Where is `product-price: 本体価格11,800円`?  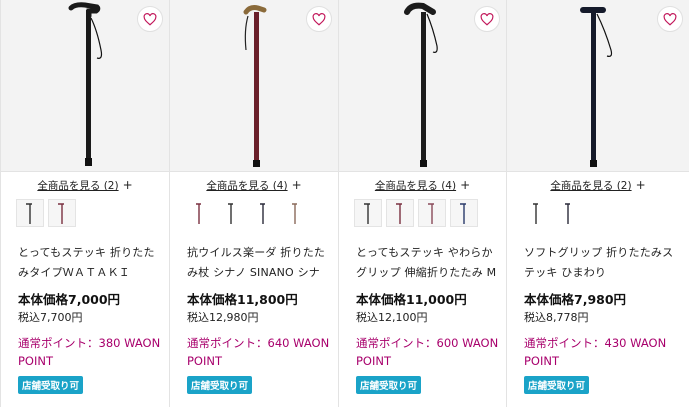 product-price: 本体価格11,800円 is located at coordinates (242, 299).